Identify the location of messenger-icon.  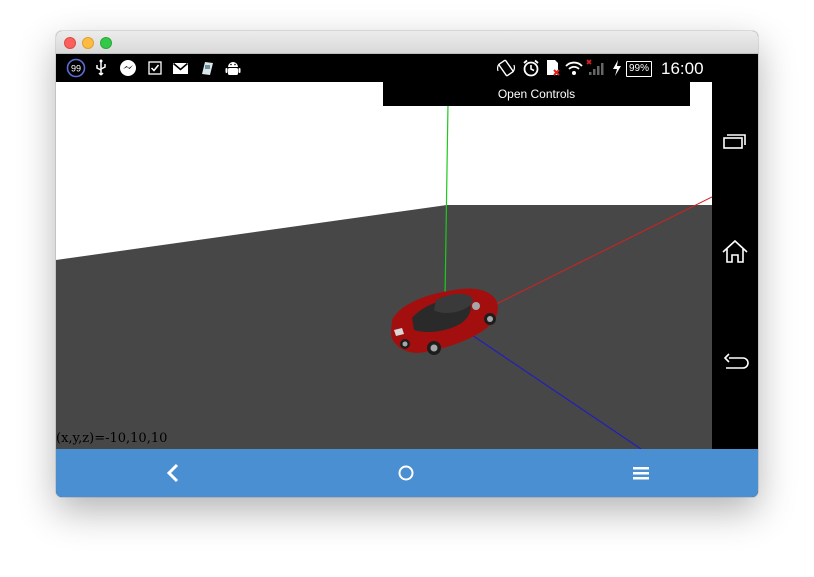
(128, 68).